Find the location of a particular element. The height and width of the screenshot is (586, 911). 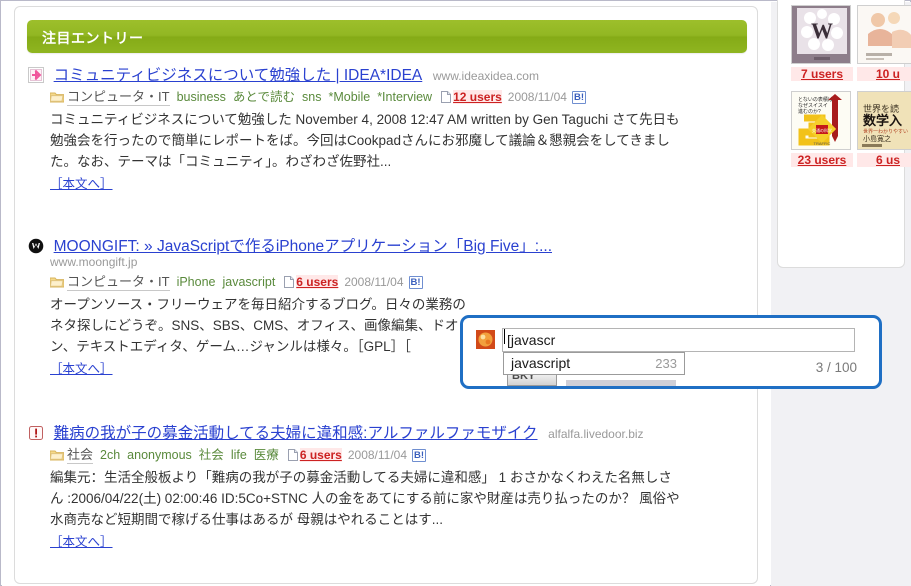

book-cover-thumbnail: 世界を読 数学入 世界一わかりやすい 小島寛之 is located at coordinates (884, 120).